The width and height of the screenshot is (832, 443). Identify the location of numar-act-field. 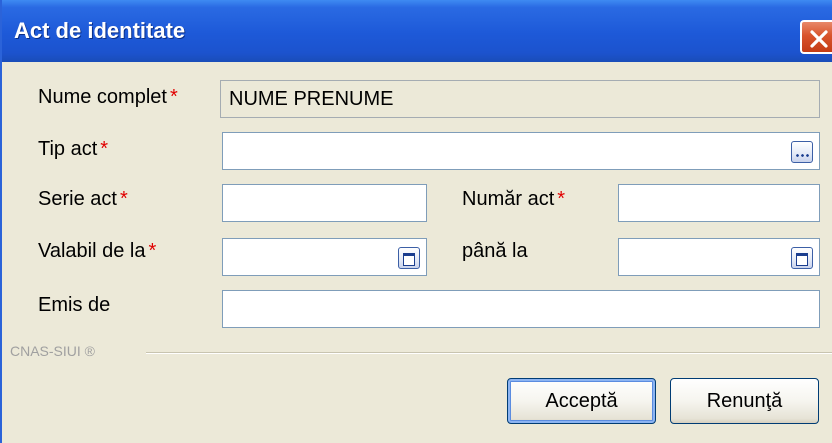
(719, 203).